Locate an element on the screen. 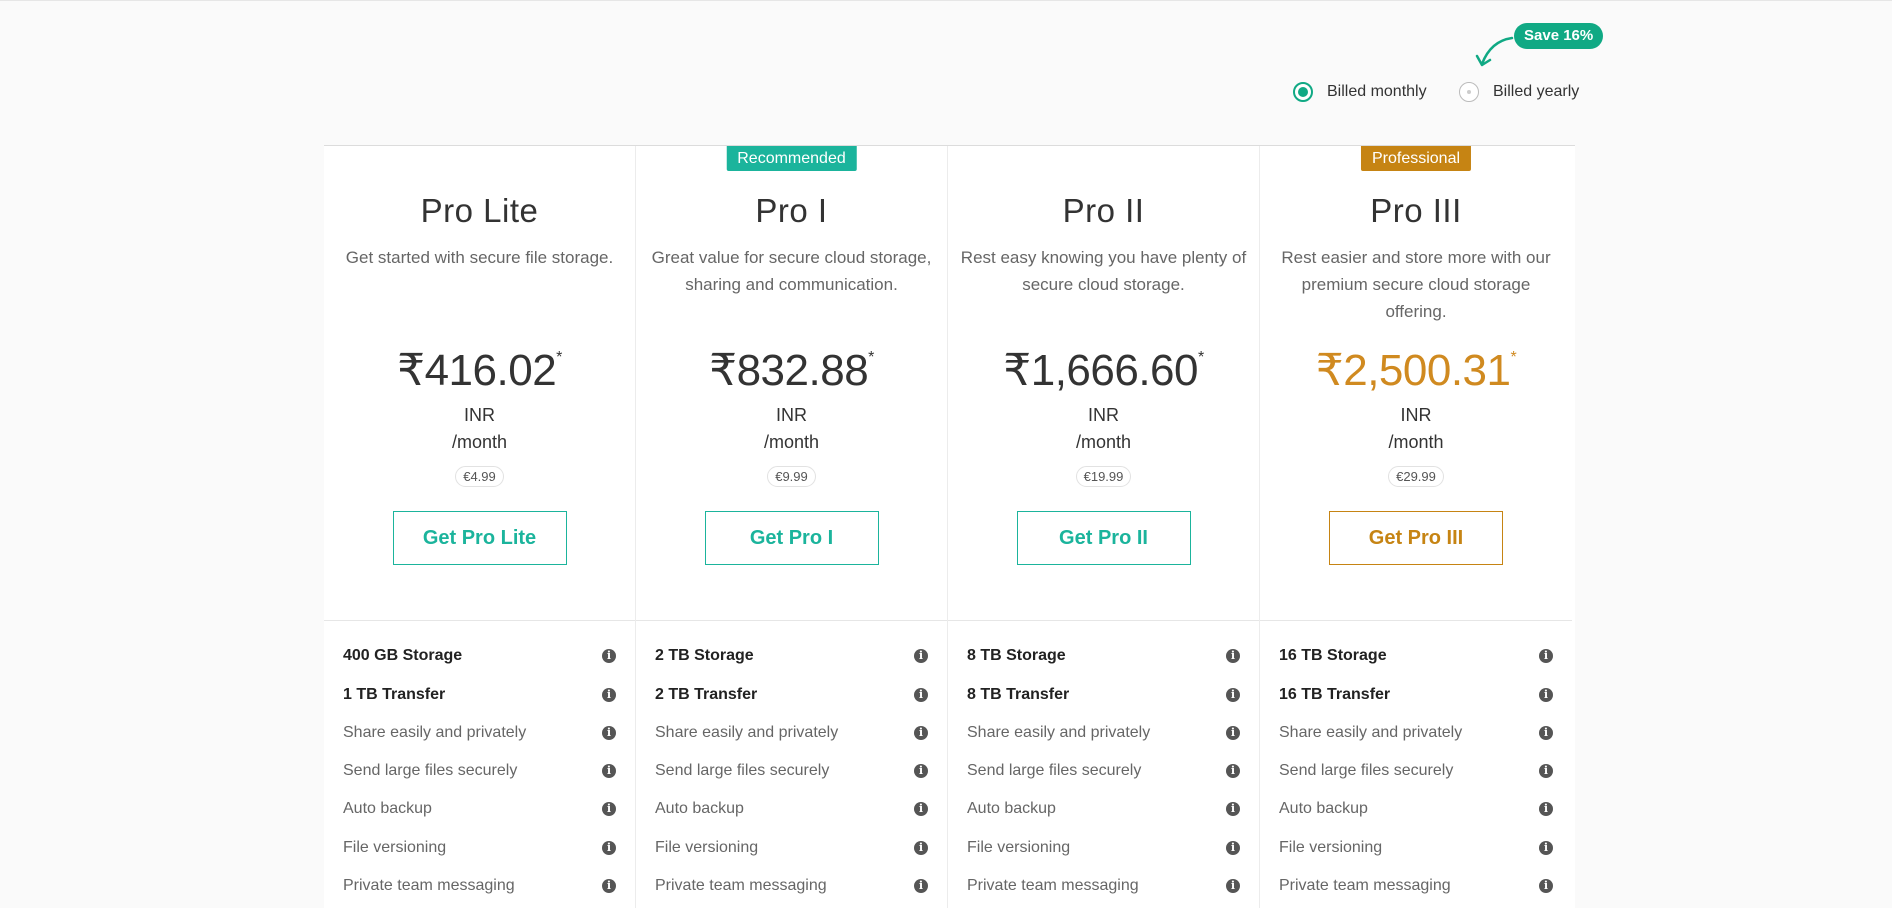 The height and width of the screenshot is (908, 1892). plan-euro-price: €9.99 is located at coordinates (791, 476).